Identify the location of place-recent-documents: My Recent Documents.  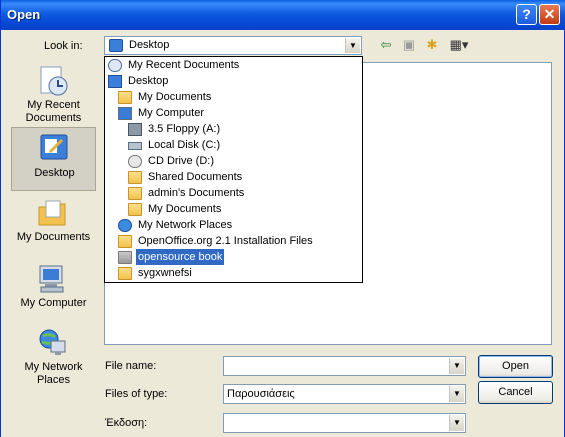
(53, 93).